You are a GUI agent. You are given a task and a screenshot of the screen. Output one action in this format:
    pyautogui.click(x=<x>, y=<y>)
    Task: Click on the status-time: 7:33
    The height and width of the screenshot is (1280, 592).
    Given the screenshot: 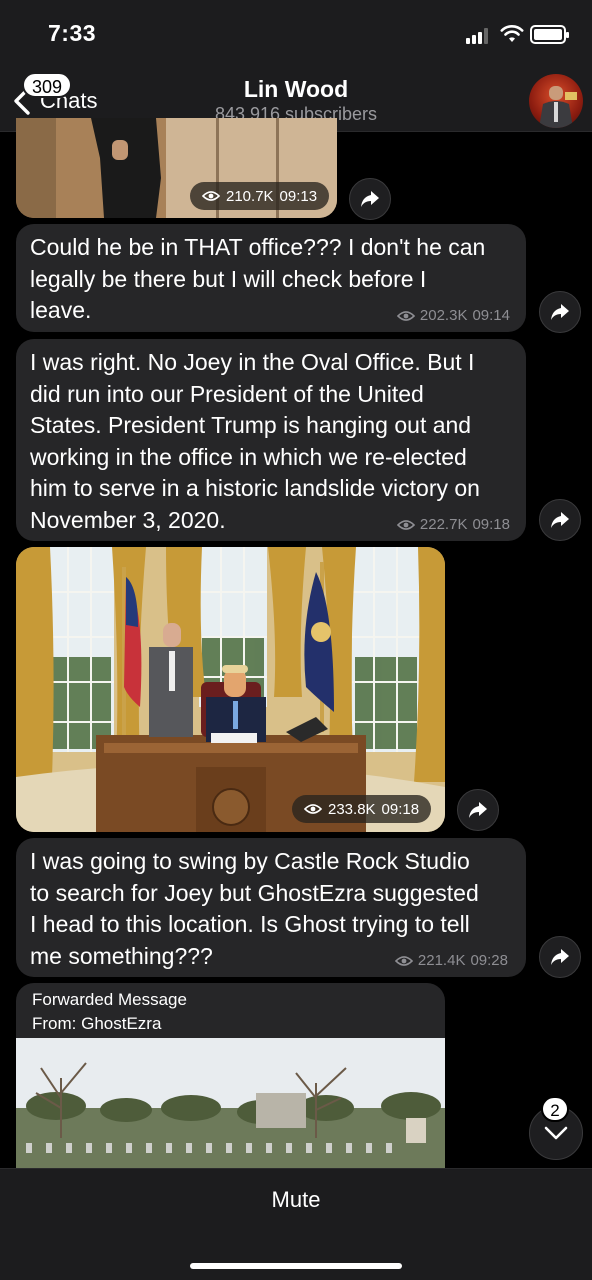 What is the action you would take?
    pyautogui.click(x=72, y=33)
    